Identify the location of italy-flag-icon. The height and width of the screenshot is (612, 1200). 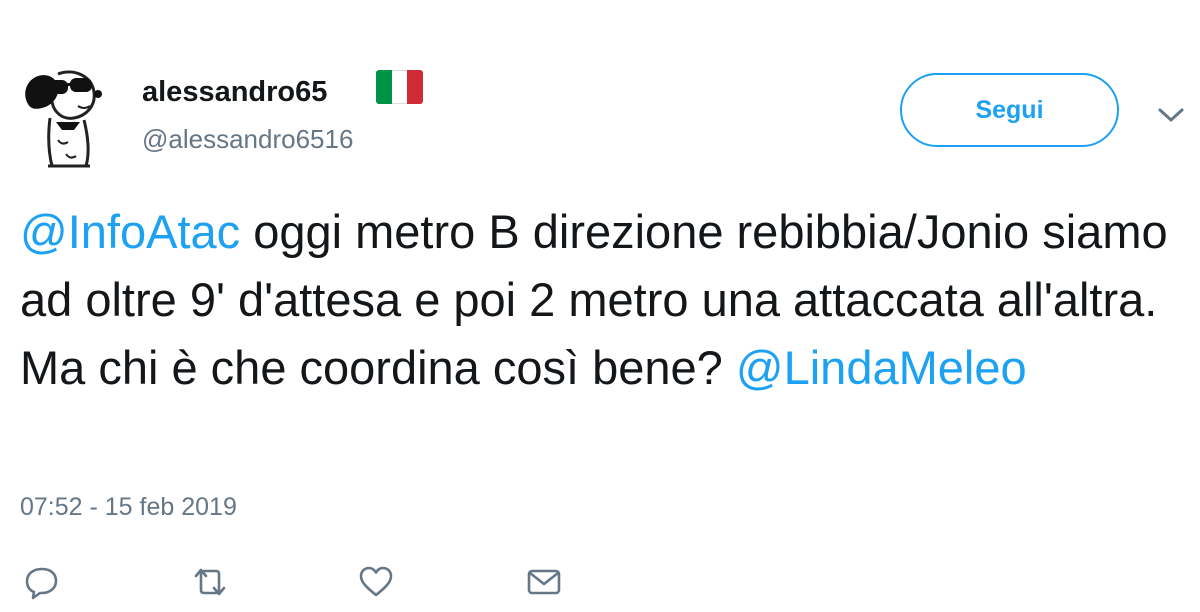
(399, 87).